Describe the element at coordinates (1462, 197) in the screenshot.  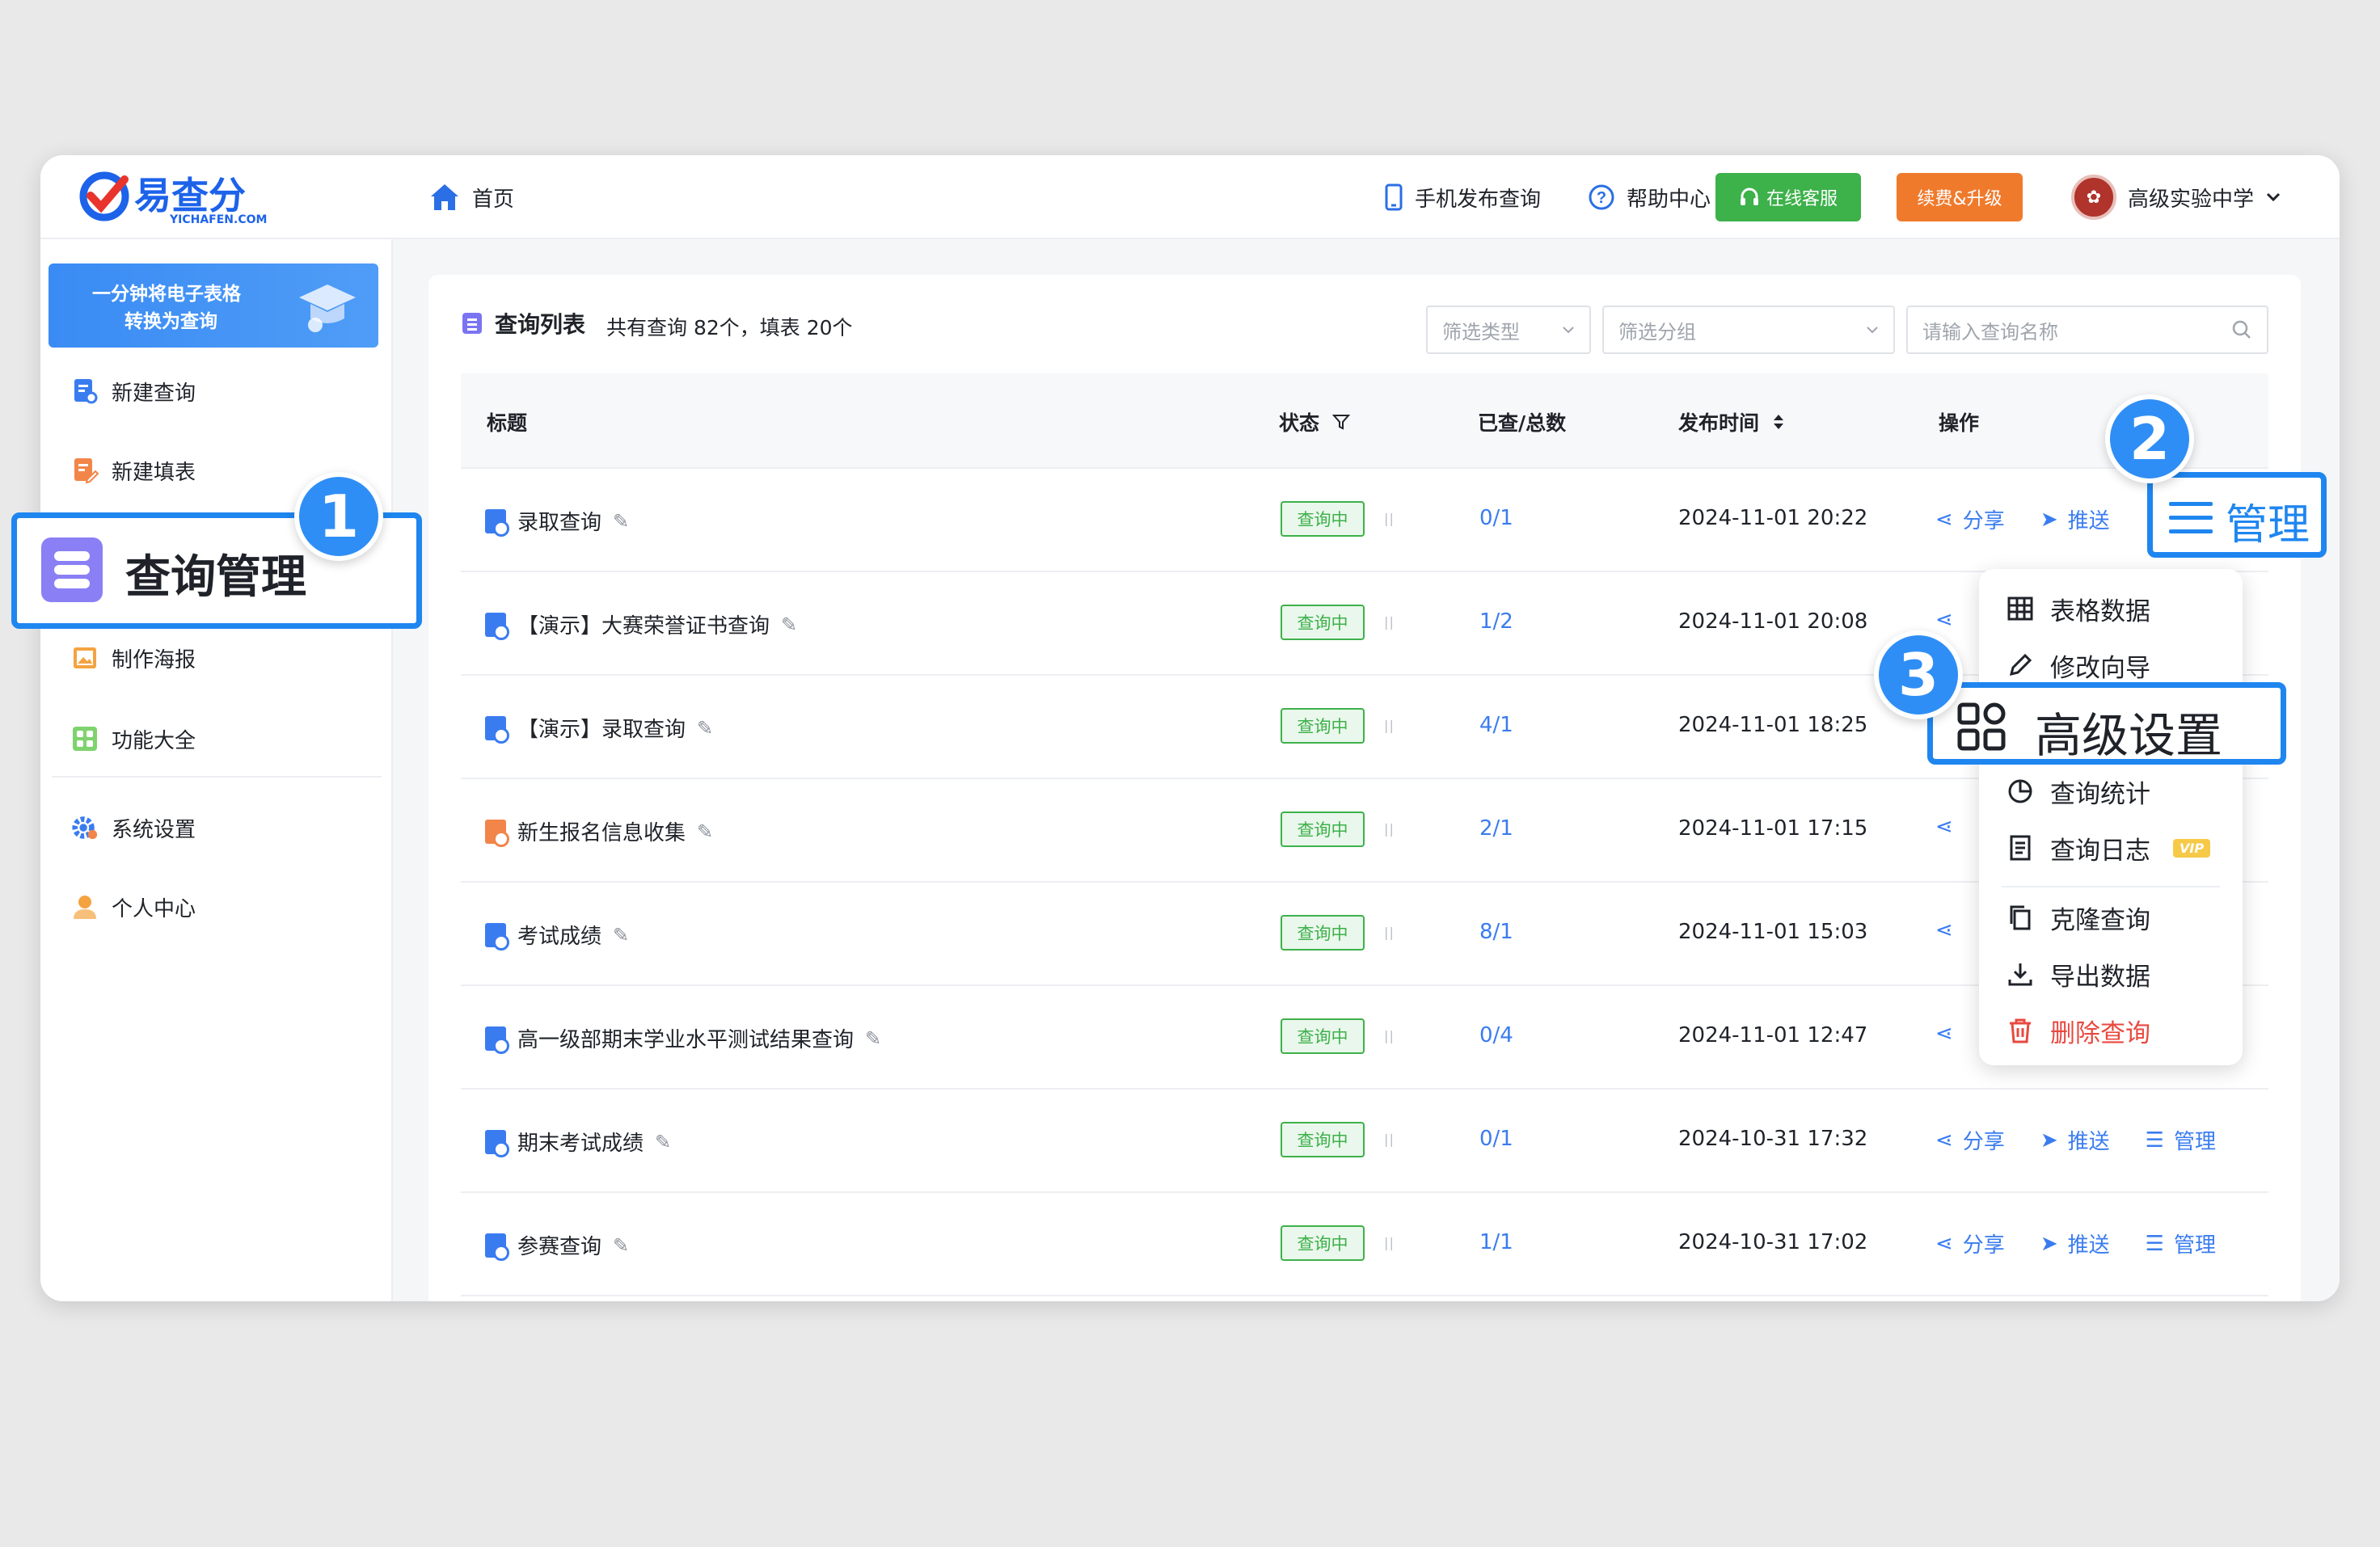
I see `nav-mobile-publish: 手机发布查询` at that location.